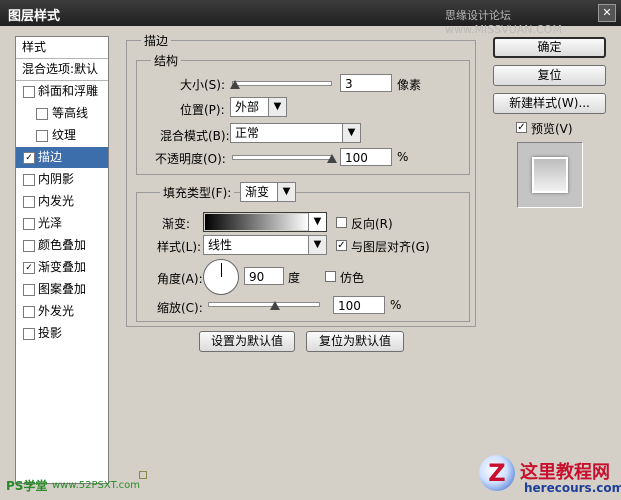 Image resolution: width=621 pixels, height=500 pixels. What do you see at coordinates (497, 473) in the screenshot?
I see `site-logo-icon: Z` at bounding box center [497, 473].